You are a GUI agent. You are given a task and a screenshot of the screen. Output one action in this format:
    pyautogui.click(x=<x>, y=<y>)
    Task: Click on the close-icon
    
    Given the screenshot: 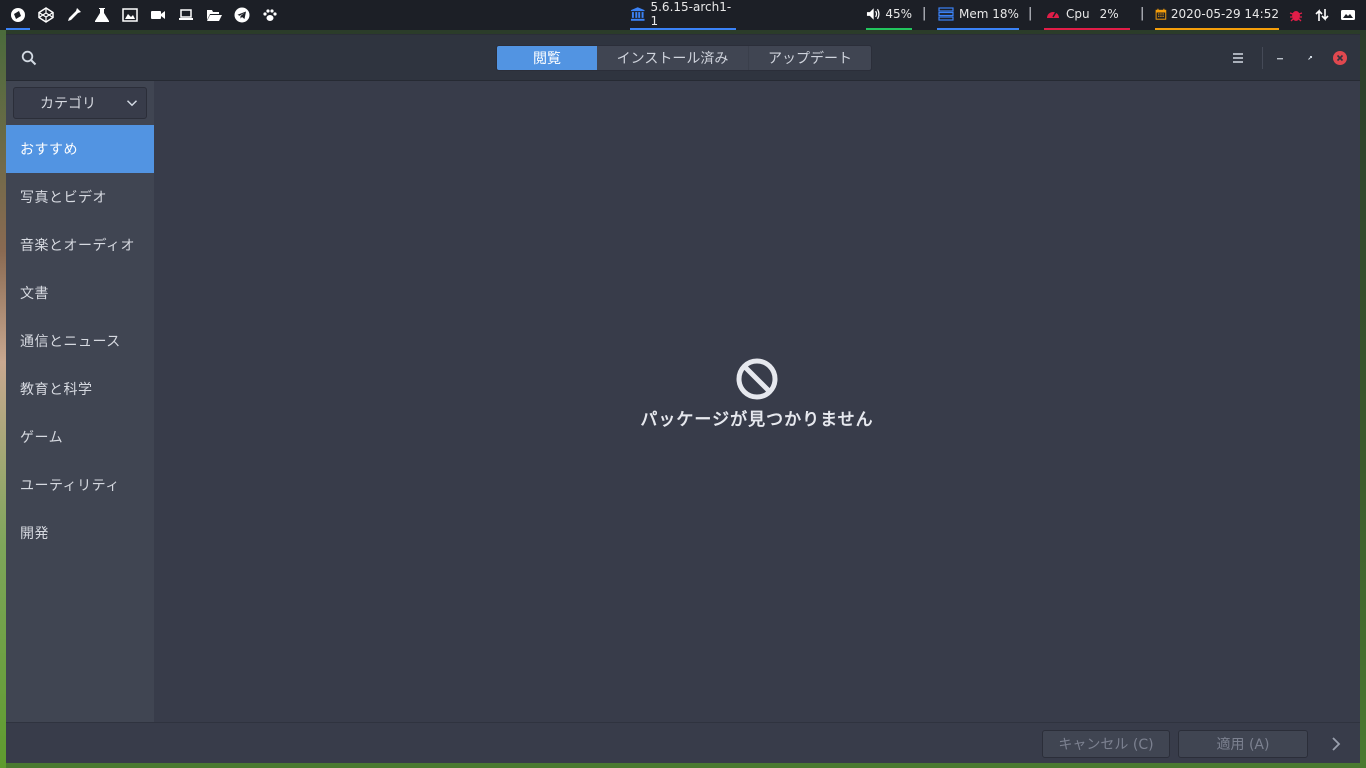 What is the action you would take?
    pyautogui.click(x=1340, y=58)
    